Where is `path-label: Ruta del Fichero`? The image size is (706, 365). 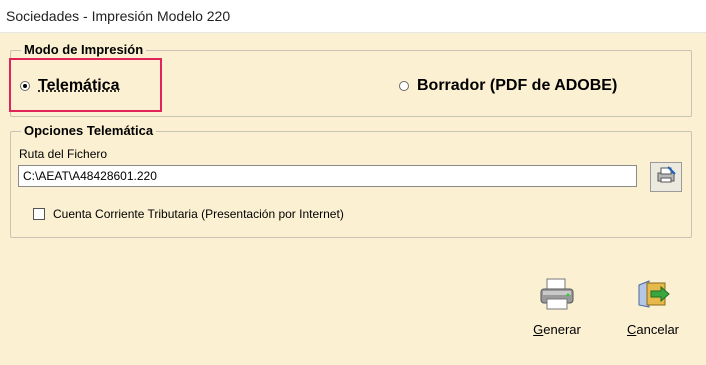 path-label: Ruta del Fichero is located at coordinates (63, 154).